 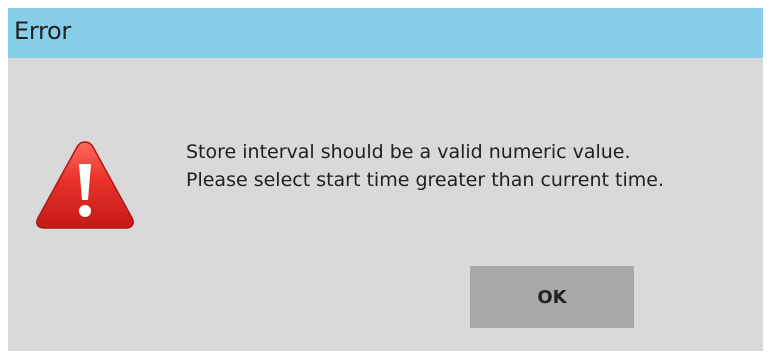 I want to click on warning-icon, so click(x=85, y=185).